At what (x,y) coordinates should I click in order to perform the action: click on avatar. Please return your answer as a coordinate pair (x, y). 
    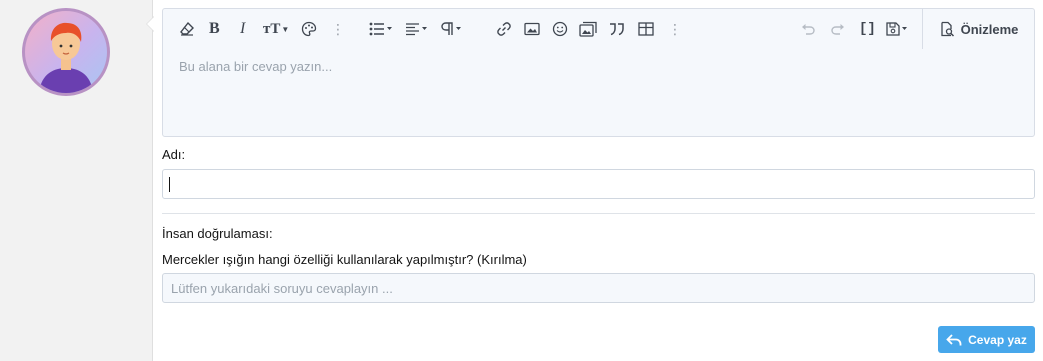
    Looking at the image, I should click on (66, 52).